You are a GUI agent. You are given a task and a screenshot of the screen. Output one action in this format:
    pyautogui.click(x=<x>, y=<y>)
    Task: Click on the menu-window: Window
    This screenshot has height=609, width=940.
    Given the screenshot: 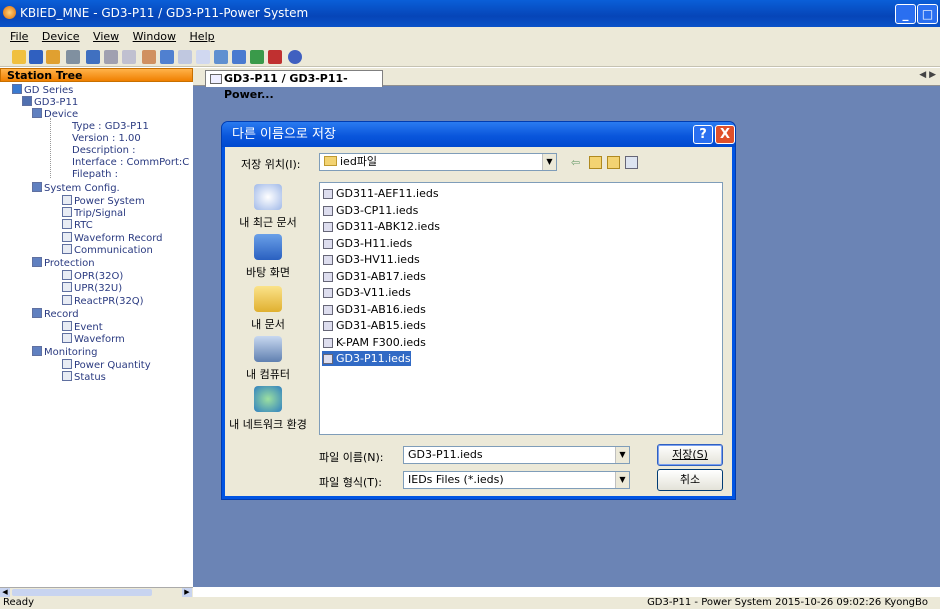 What is the action you would take?
    pyautogui.click(x=154, y=36)
    